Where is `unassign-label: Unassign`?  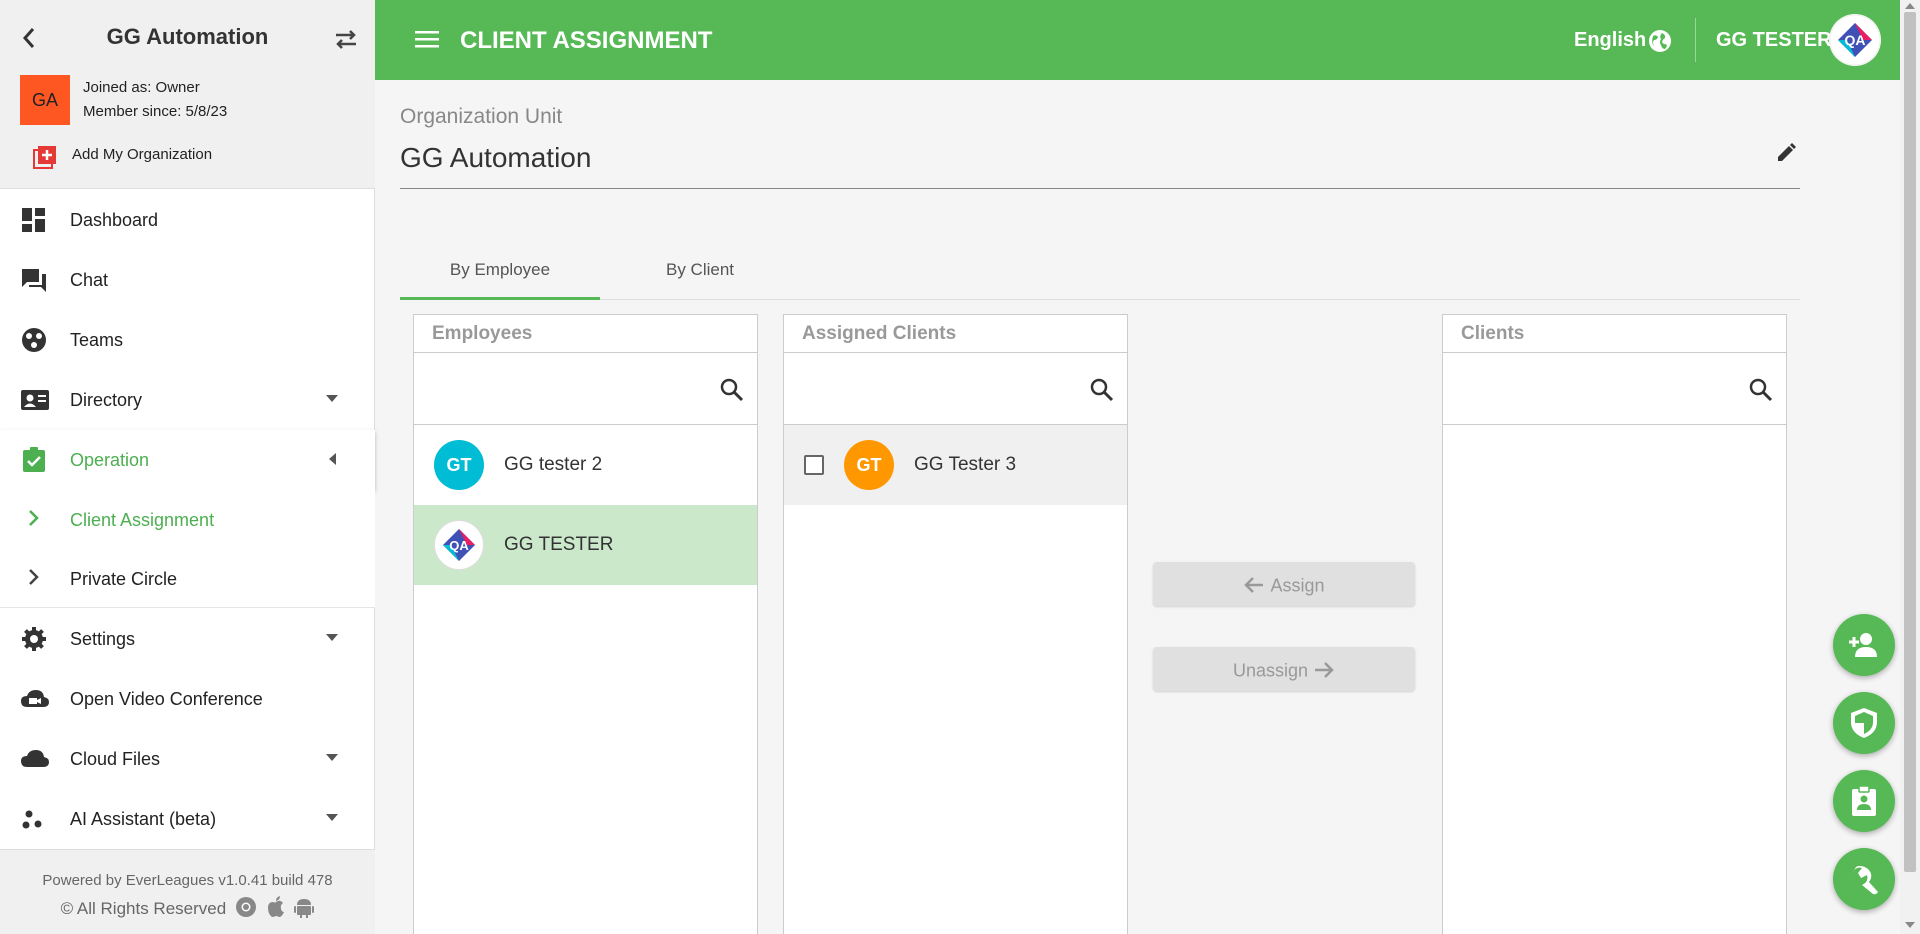 unassign-label: Unassign is located at coordinates (1270, 670).